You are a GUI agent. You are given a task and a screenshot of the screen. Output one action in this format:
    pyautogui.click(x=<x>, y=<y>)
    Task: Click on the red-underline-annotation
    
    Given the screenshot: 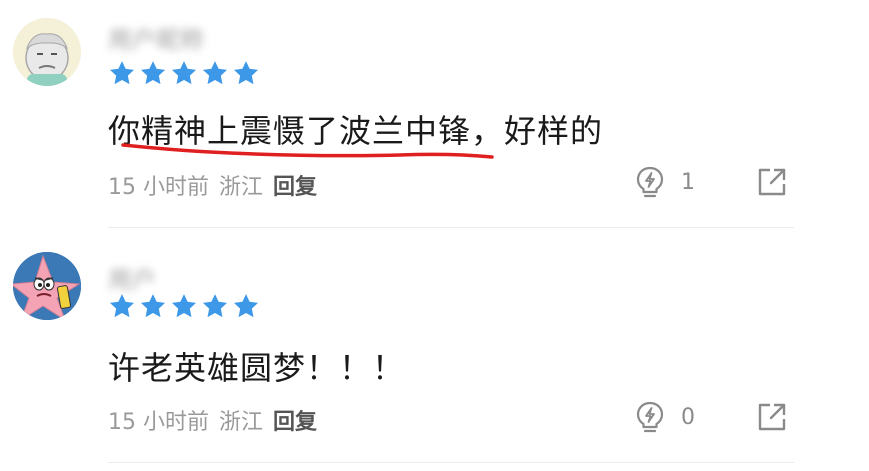 What is the action you would take?
    pyautogui.click(x=307, y=151)
    